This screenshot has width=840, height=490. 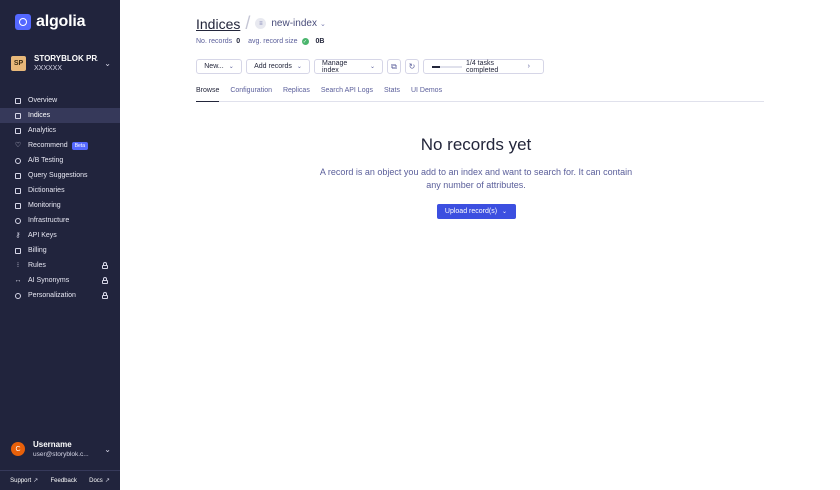 I want to click on copy-icon: ⧉, so click(x=394, y=66).